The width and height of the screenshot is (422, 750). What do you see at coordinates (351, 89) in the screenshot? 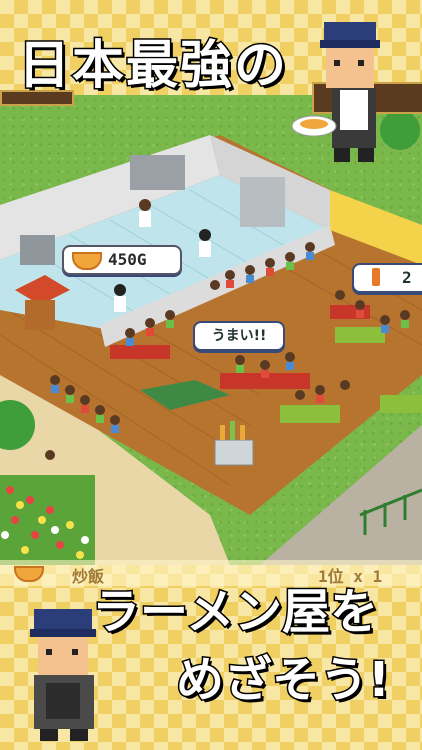
I see `waiter-character` at bounding box center [351, 89].